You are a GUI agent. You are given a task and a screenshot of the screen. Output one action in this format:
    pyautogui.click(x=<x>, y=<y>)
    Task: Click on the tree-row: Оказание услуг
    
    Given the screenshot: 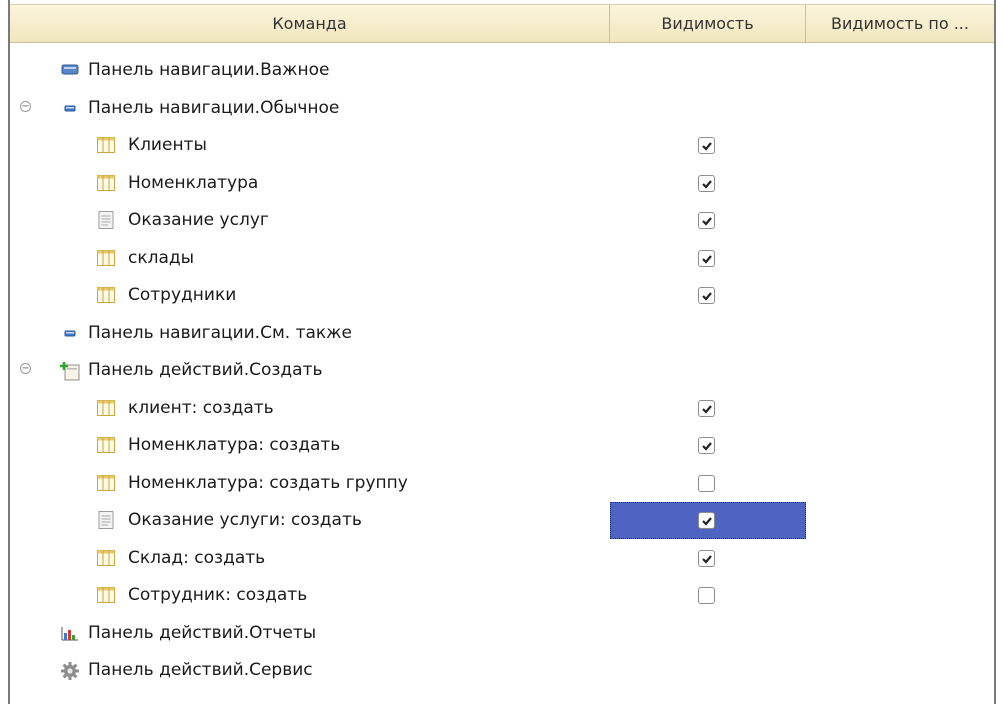 What is the action you would take?
    pyautogui.click(x=502, y=220)
    